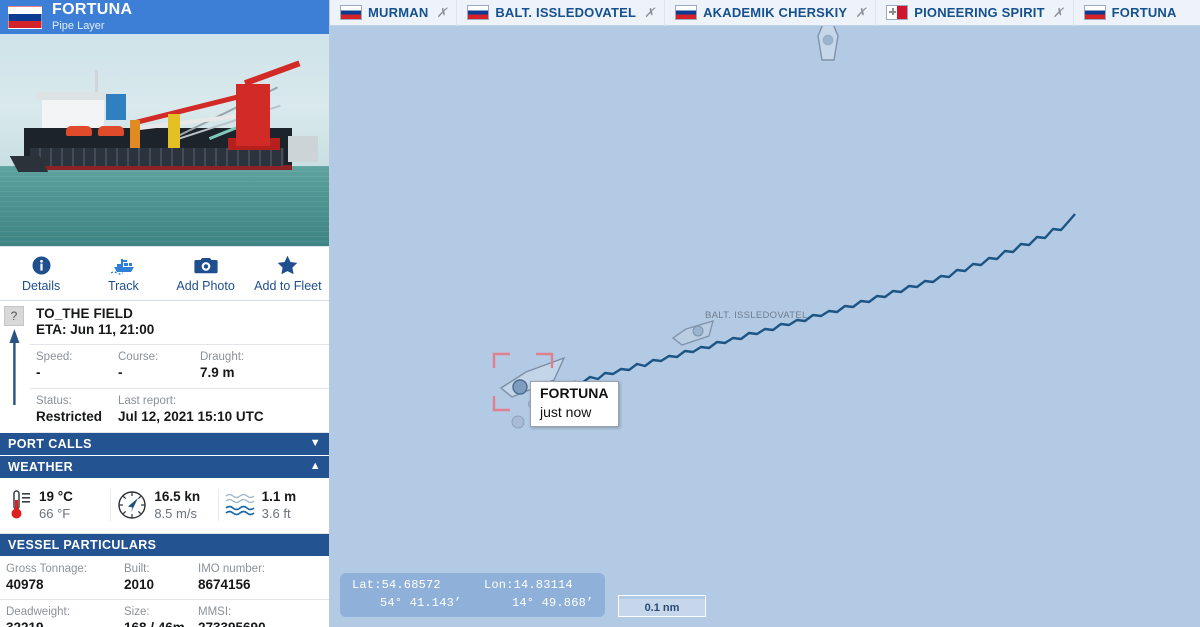  What do you see at coordinates (41, 285) in the screenshot?
I see `details-label: Details` at bounding box center [41, 285].